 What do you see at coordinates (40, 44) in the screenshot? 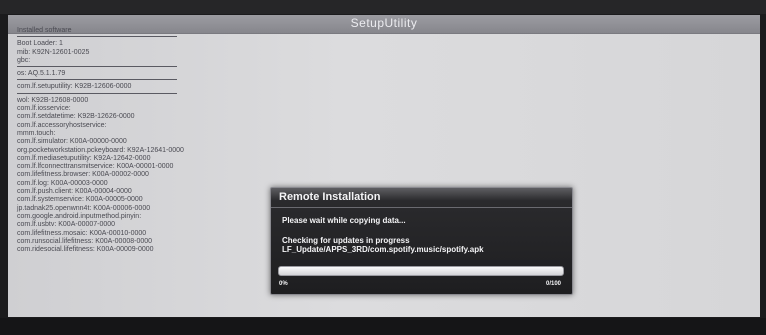
I see `software-entry: Boot Loader: 1` at bounding box center [40, 44].